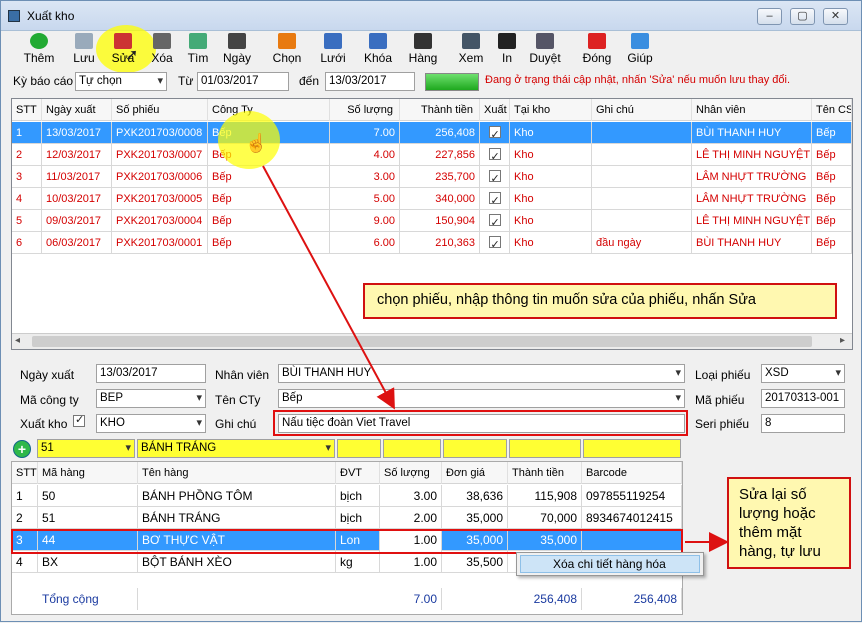 This screenshot has height=623, width=862. What do you see at coordinates (77, 155) in the screenshot?
I see `voucher-cell-date: 12/03/2017` at bounding box center [77, 155].